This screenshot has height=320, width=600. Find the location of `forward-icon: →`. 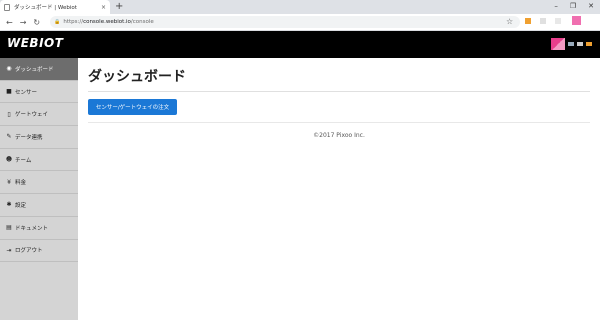

forward-icon: → is located at coordinates (23, 22).